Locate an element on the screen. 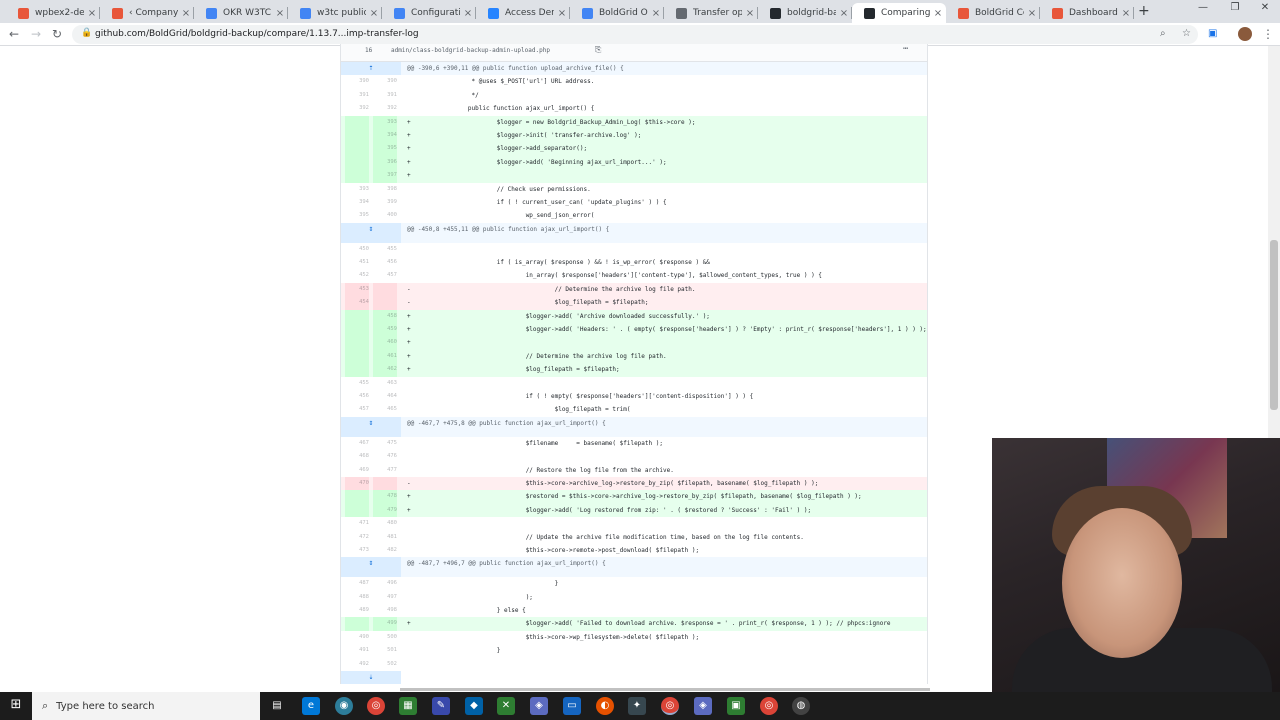 This screenshot has width=1280, height=720. copy-icon: ⎘ is located at coordinates (598, 50).